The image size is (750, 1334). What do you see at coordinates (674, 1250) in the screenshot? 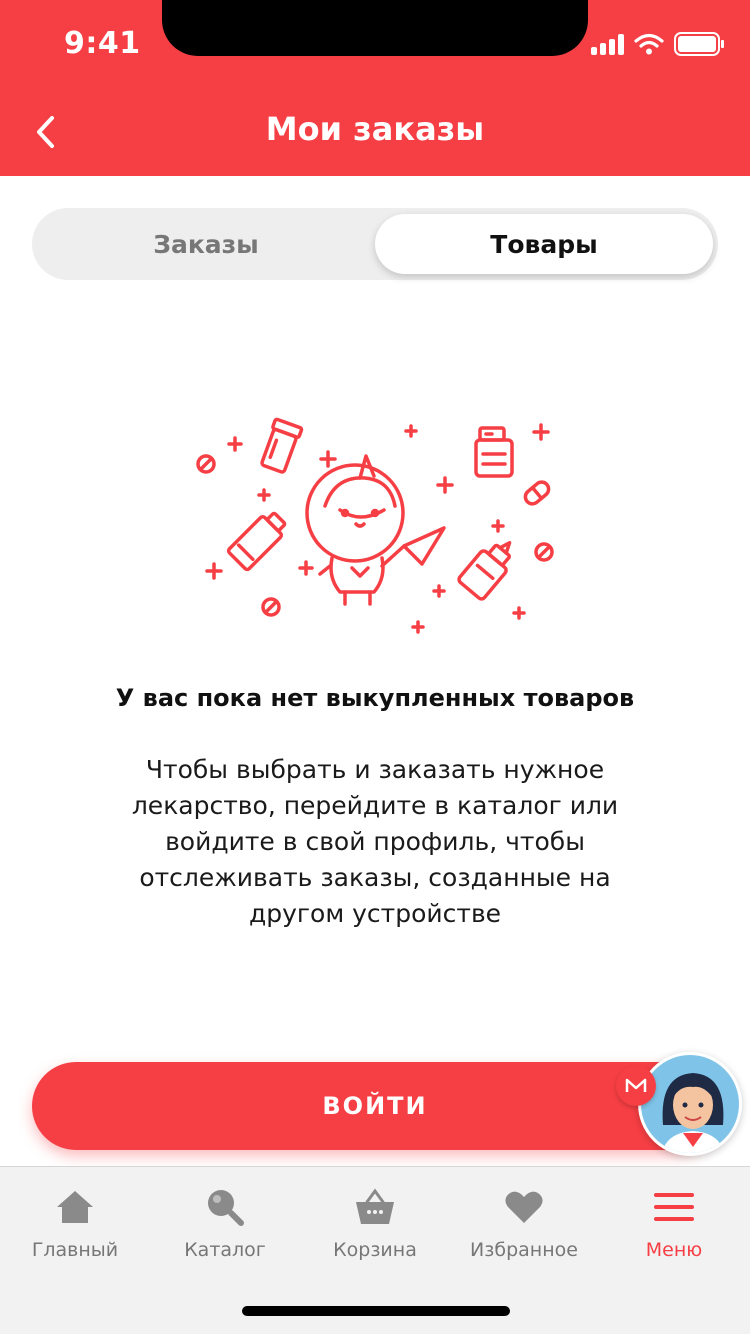
I see `tab-label: Меню` at bounding box center [674, 1250].